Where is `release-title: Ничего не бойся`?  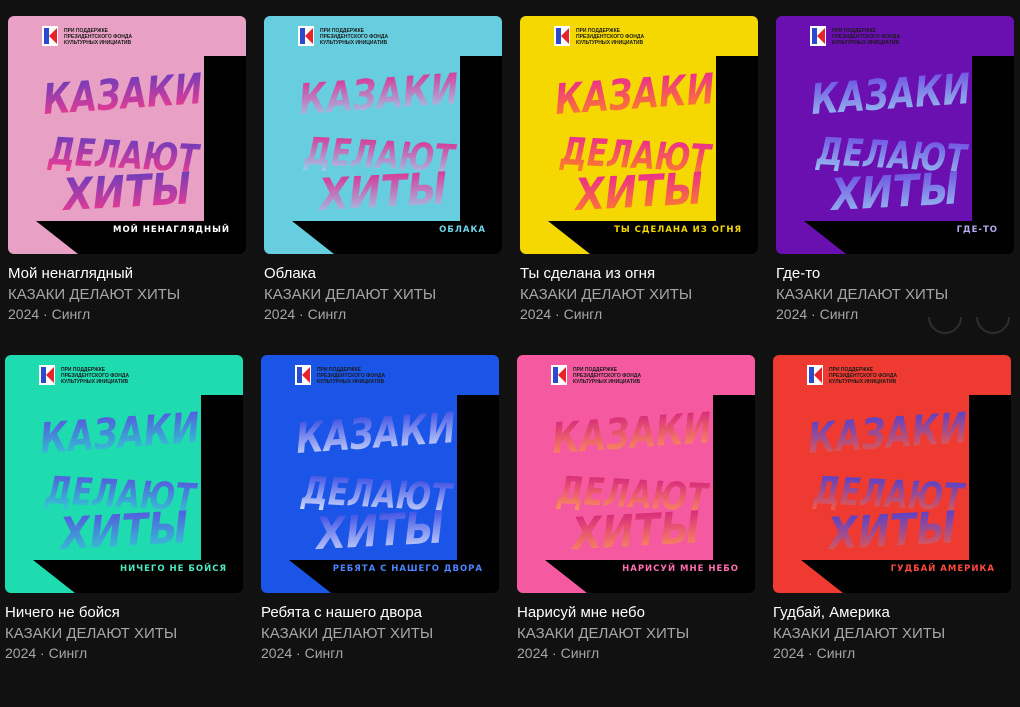
release-title: Ничего не бойся is located at coordinates (124, 612).